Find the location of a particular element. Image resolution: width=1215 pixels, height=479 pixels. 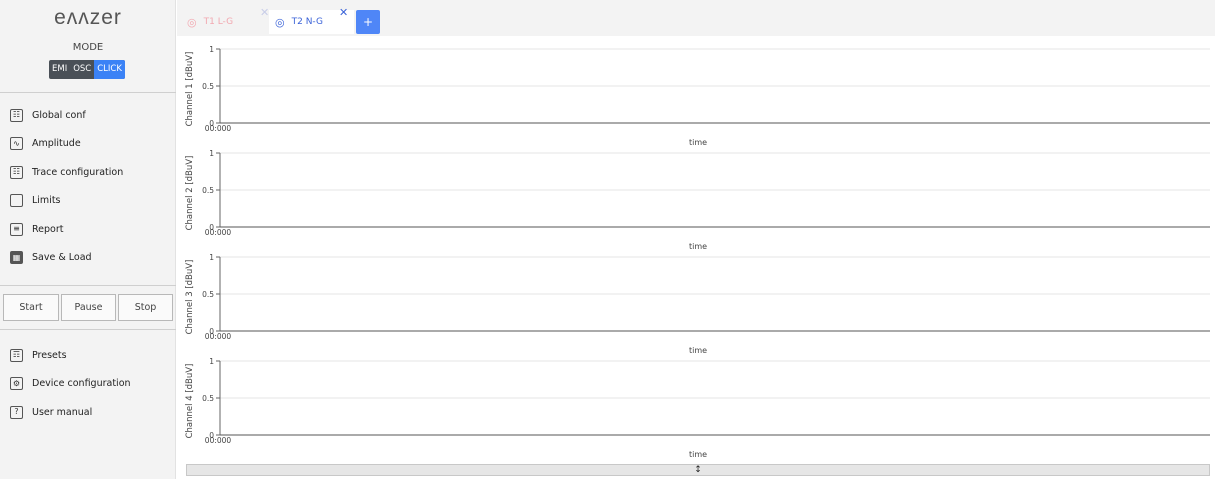

mode-selector: EMI OSC CLICK is located at coordinates (87, 69).